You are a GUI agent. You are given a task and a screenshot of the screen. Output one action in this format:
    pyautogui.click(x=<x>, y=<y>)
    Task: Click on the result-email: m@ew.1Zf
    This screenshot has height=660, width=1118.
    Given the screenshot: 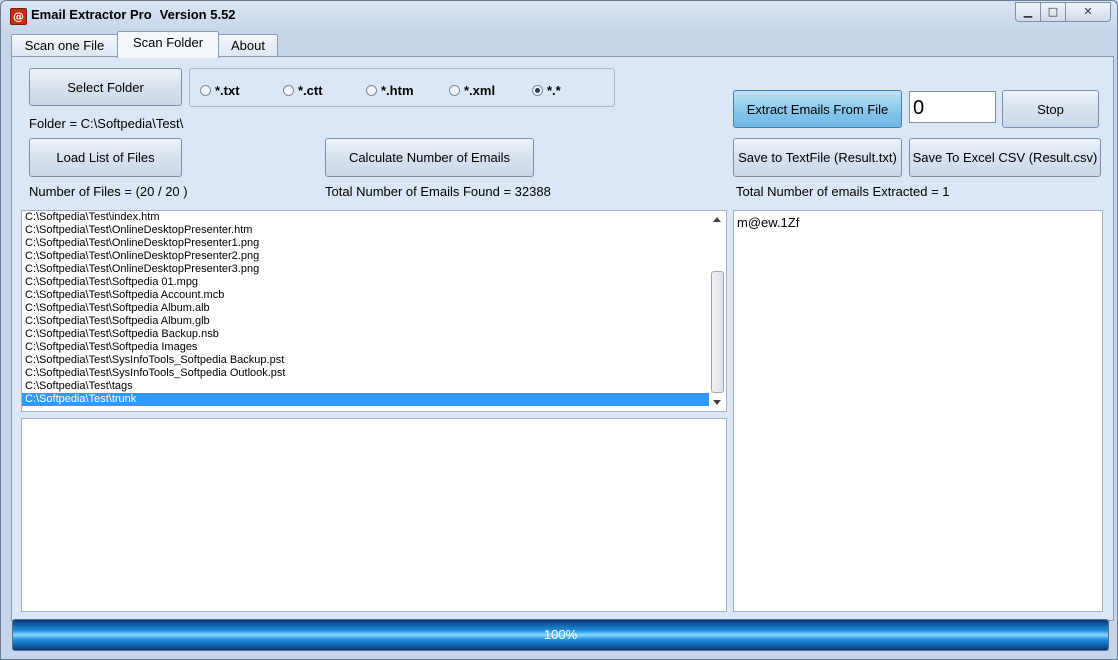 What is the action you would take?
    pyautogui.click(x=768, y=222)
    